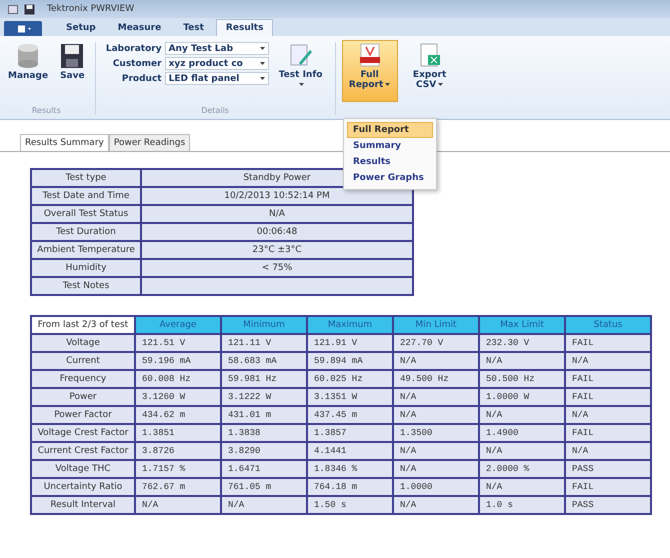 The height and width of the screenshot is (558, 670). What do you see at coordinates (83, 397) in the screenshot?
I see `row-header: Power` at bounding box center [83, 397].